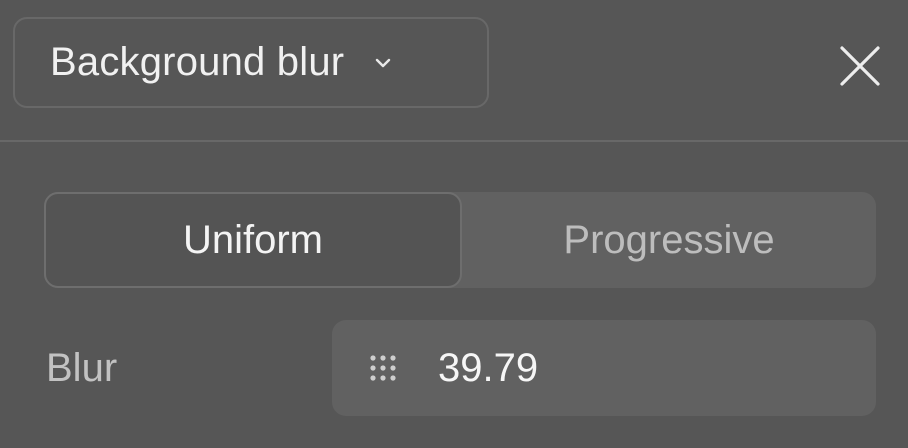 The height and width of the screenshot is (448, 908). Describe the element at coordinates (197, 62) in the screenshot. I see `effect-type-label: Background blur` at that location.